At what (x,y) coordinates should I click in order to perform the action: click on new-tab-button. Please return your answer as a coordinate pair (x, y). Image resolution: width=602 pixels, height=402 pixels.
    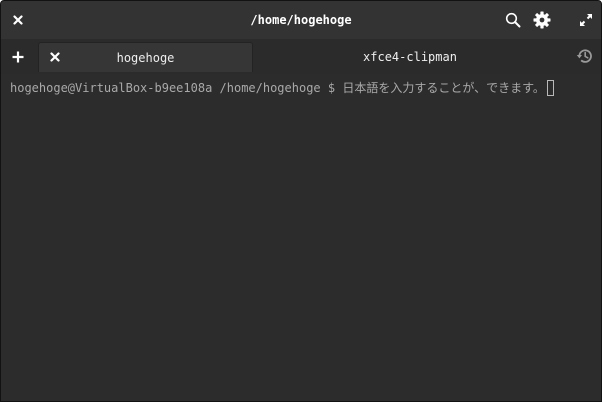
    Looking at the image, I should click on (18, 57).